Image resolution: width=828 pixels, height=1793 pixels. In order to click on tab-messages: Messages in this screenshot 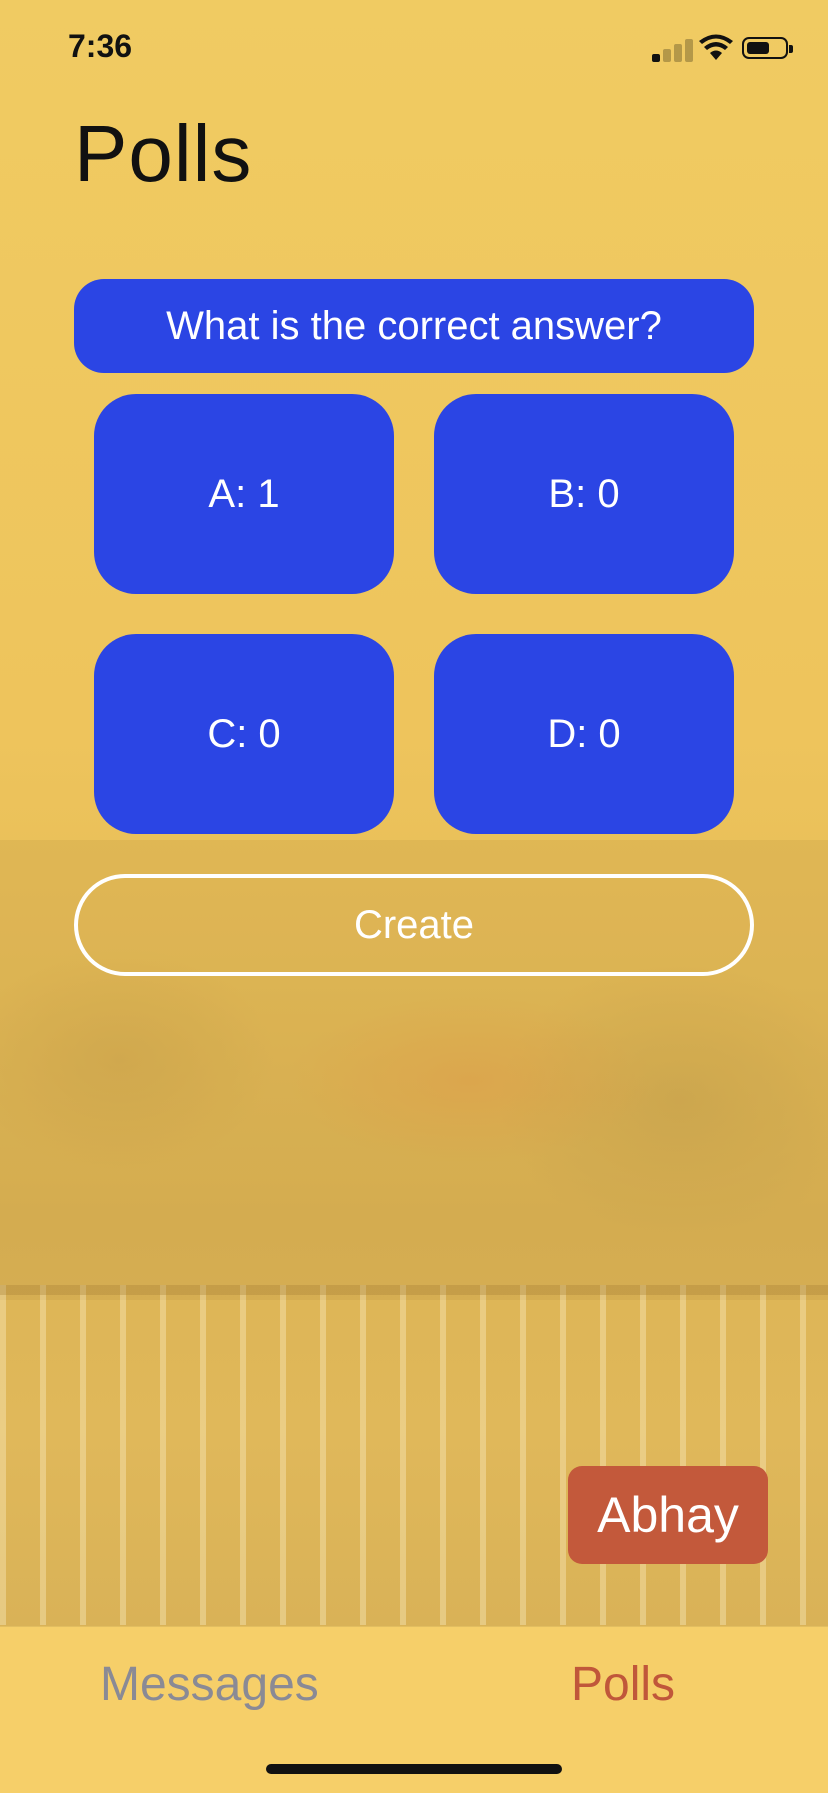, I will do `click(209, 1684)`.